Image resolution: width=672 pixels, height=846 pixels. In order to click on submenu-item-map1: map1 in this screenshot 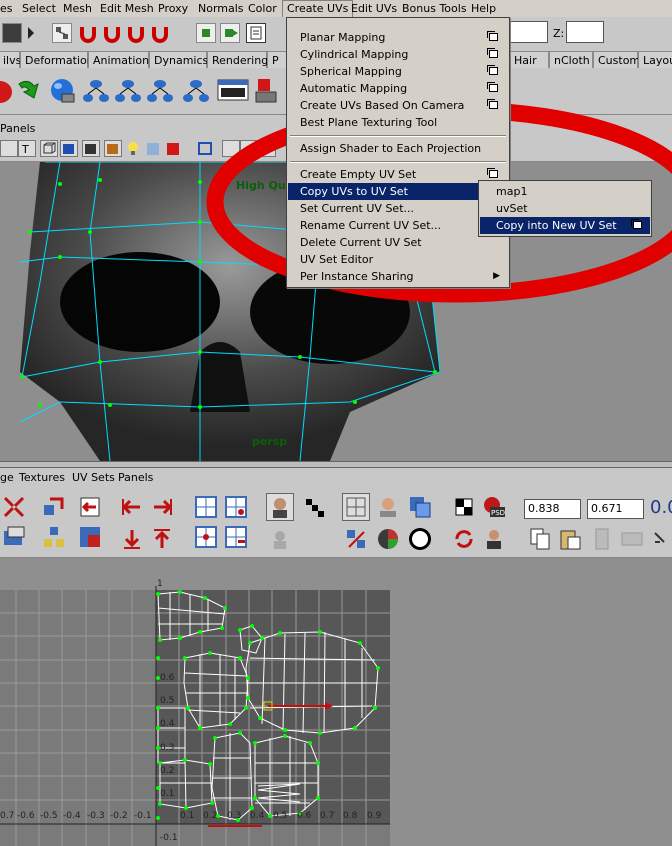, I will do `click(565, 191)`.